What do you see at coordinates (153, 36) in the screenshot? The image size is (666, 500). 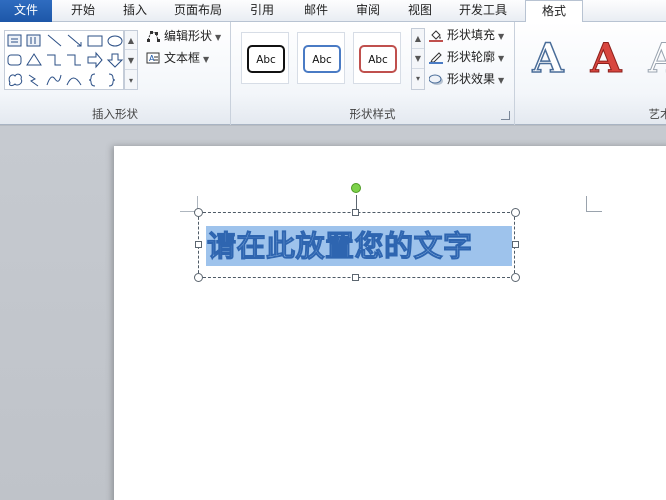 I see `edit-points-icon` at bounding box center [153, 36].